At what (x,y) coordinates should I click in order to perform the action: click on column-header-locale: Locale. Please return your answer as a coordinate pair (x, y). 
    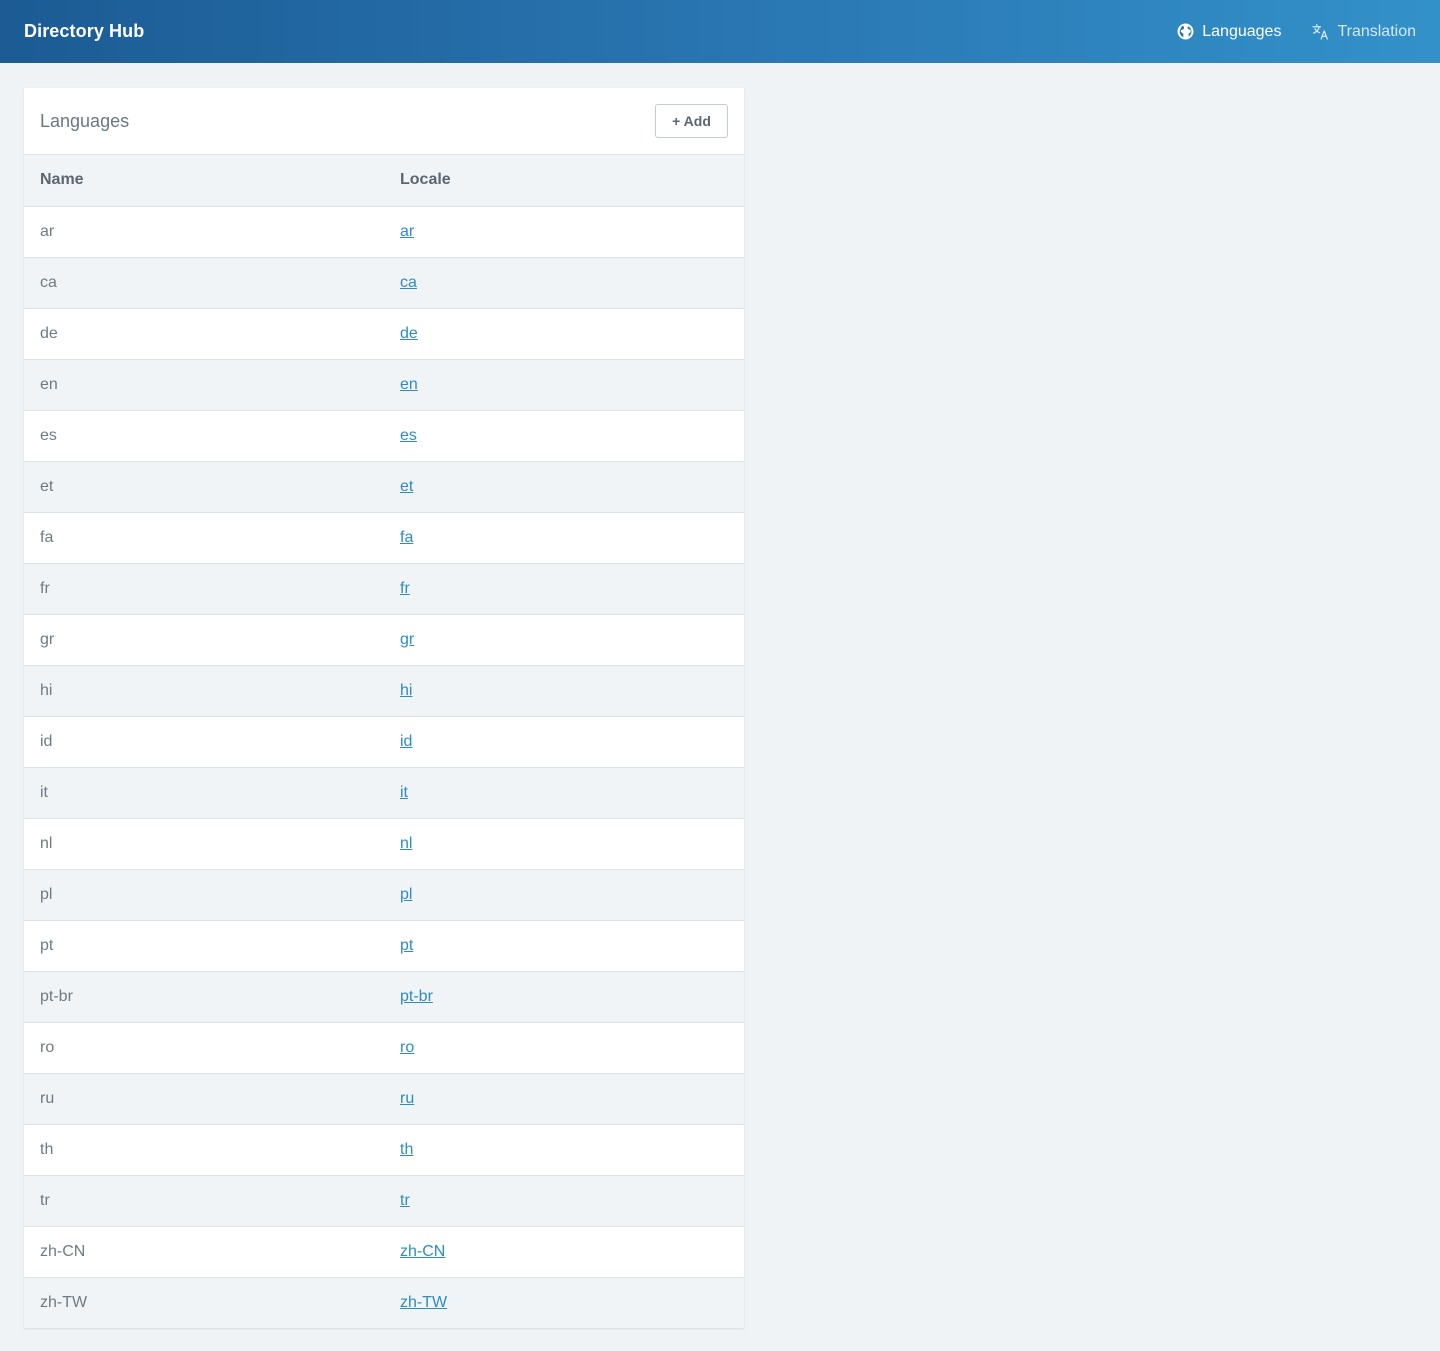
    Looking at the image, I should click on (564, 181).